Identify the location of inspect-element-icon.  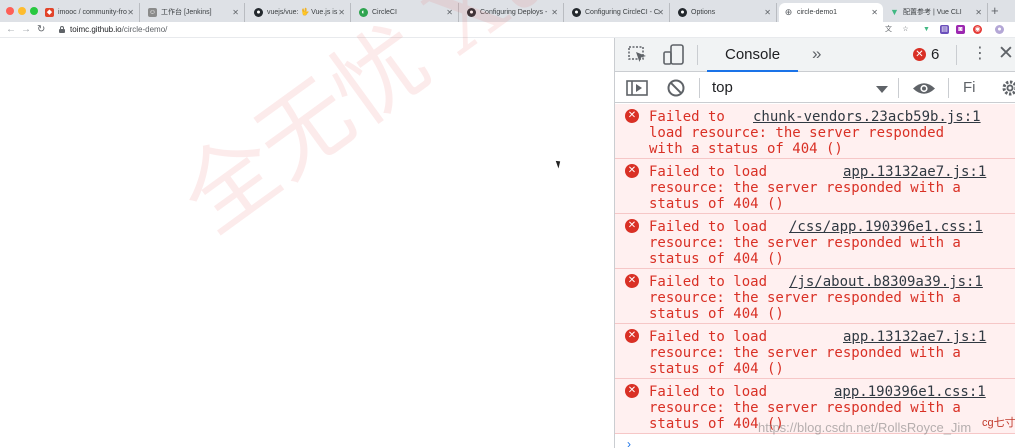
(638, 55).